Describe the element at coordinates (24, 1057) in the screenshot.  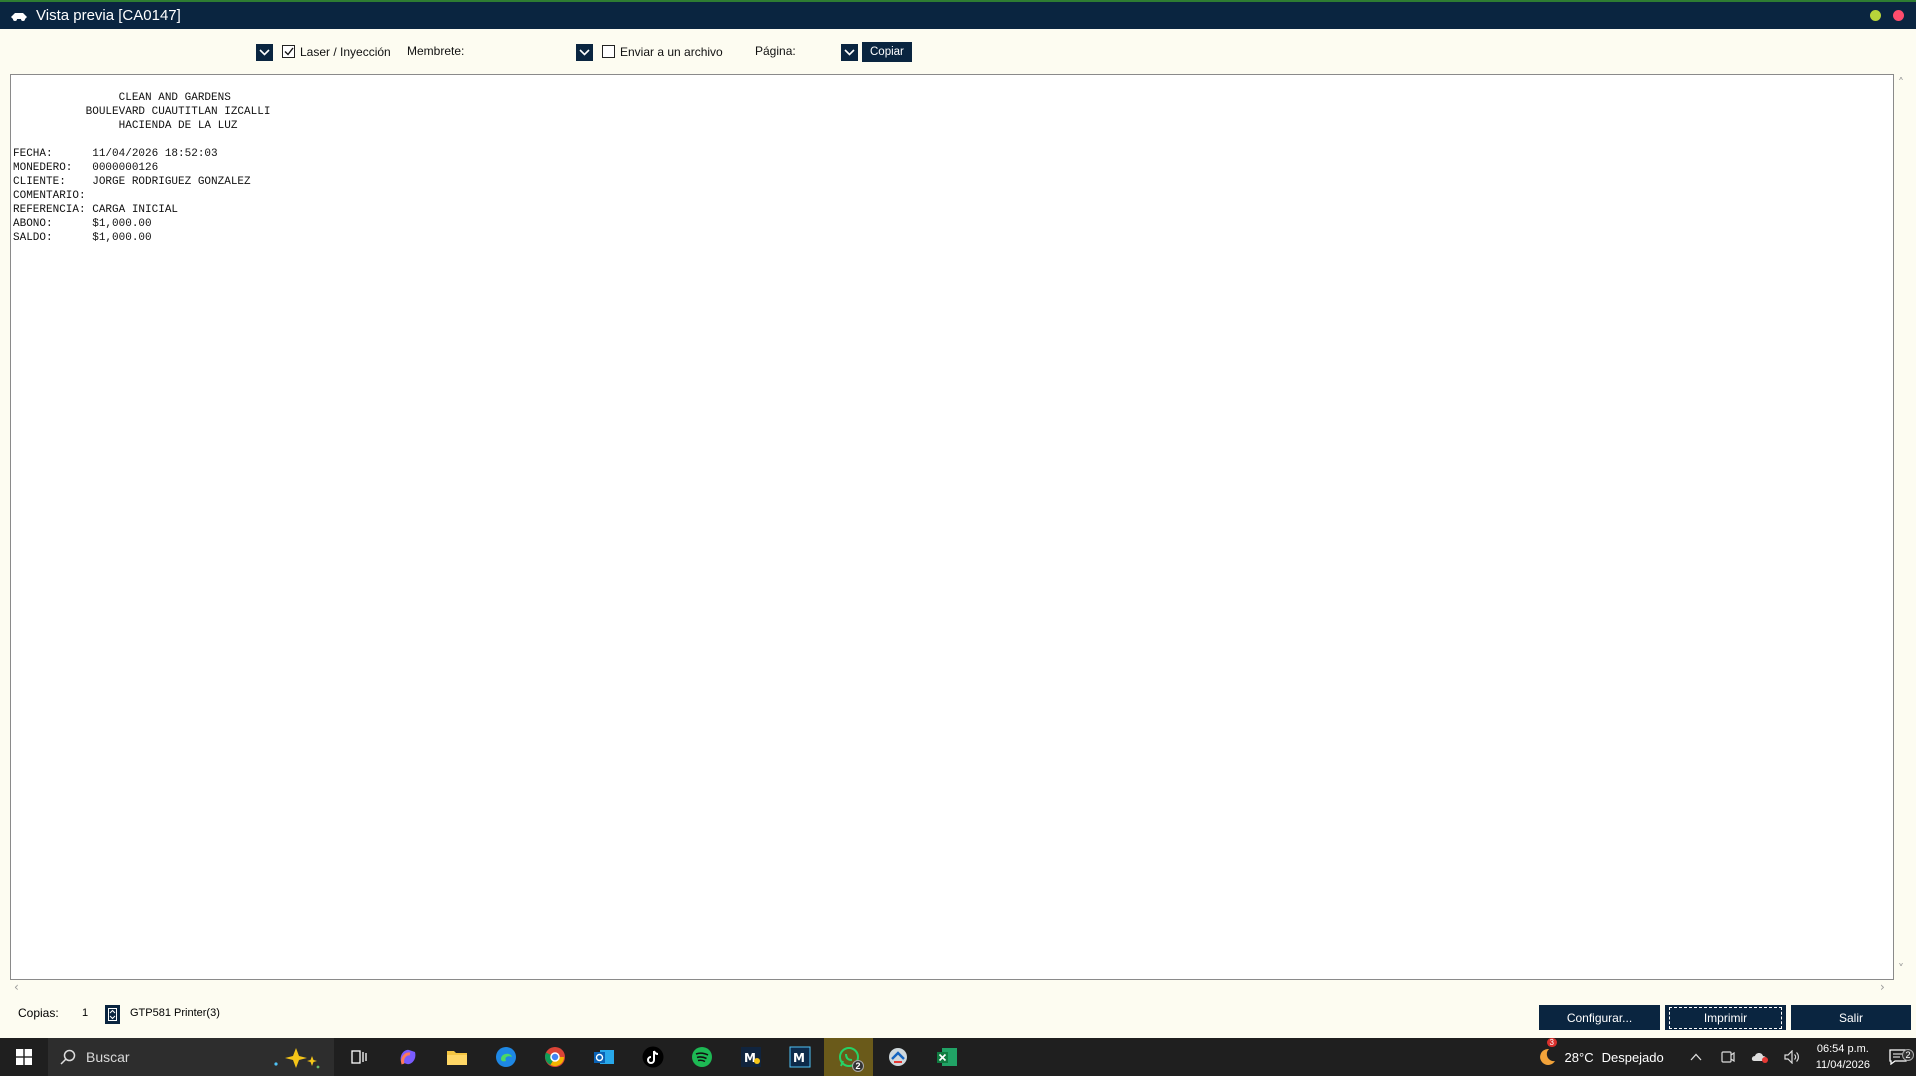
I see `windows-start-icon` at that location.